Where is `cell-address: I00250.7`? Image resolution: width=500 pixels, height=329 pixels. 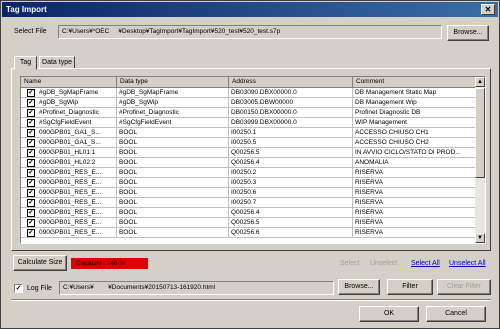
cell-address: I00250.7 is located at coordinates (291, 203).